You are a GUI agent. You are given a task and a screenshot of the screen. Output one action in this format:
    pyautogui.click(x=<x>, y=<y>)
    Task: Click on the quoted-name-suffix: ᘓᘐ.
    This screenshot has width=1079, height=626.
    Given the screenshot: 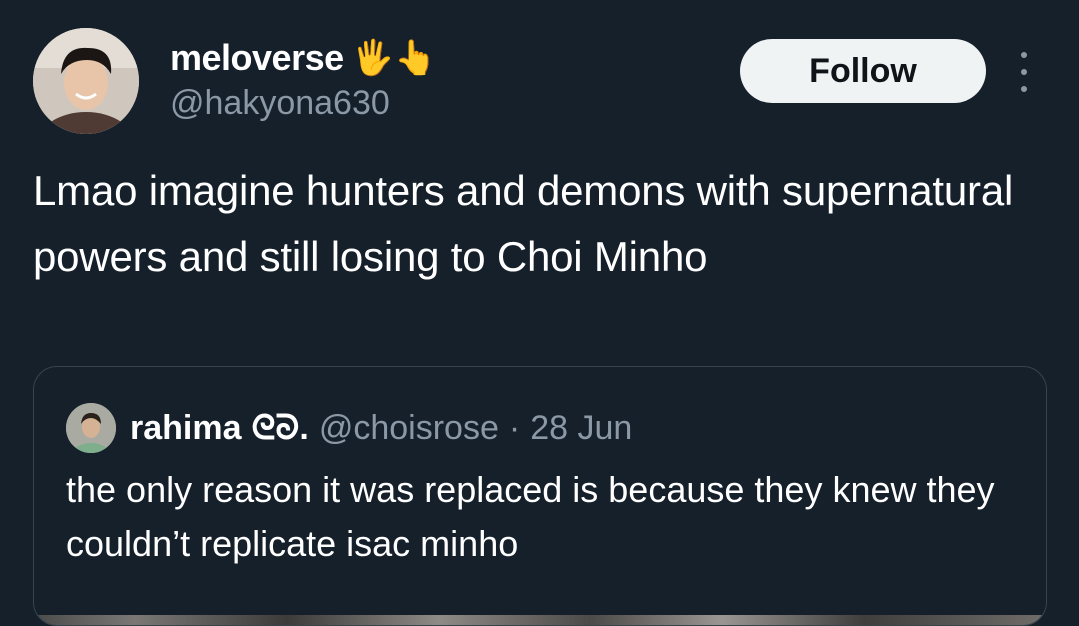 What is the action you would take?
    pyautogui.click(x=280, y=427)
    